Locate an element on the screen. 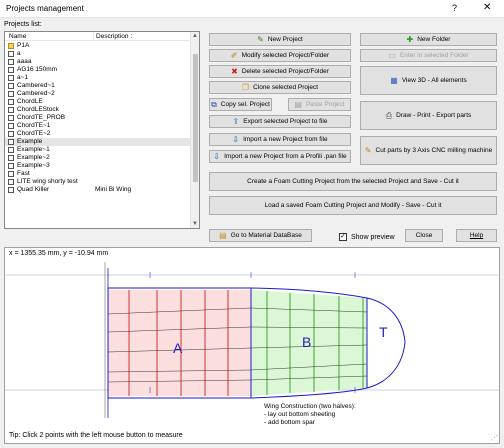 This screenshot has width=504, height=448. project-row: Example~1 is located at coordinates (98, 150).